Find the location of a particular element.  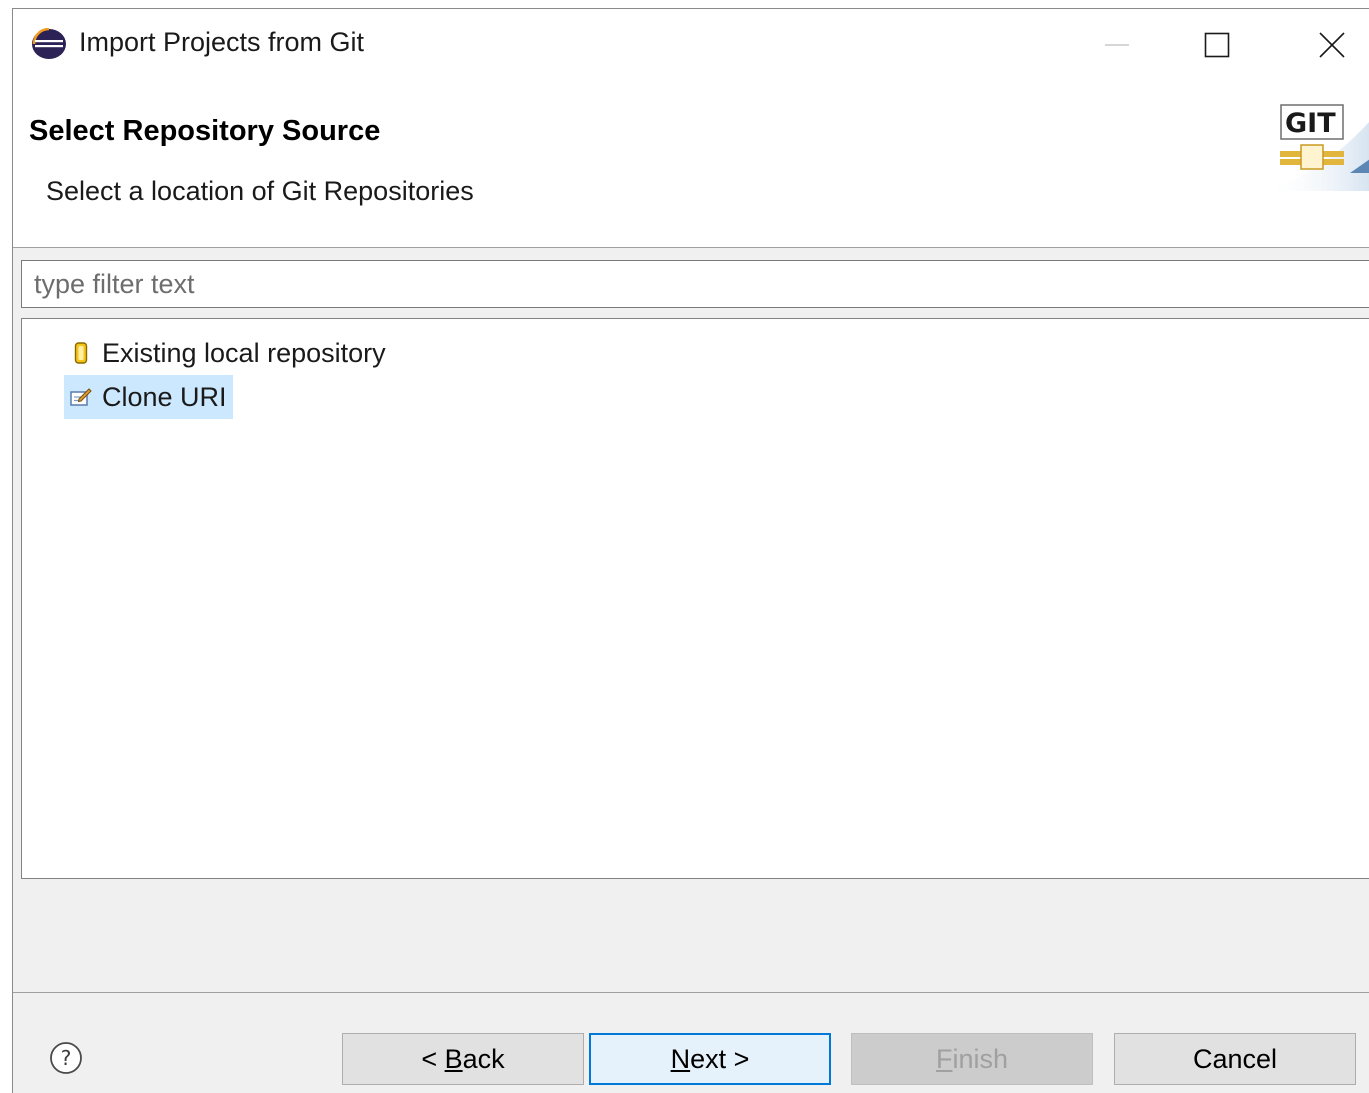

finish-button: Finish is located at coordinates (972, 1059).